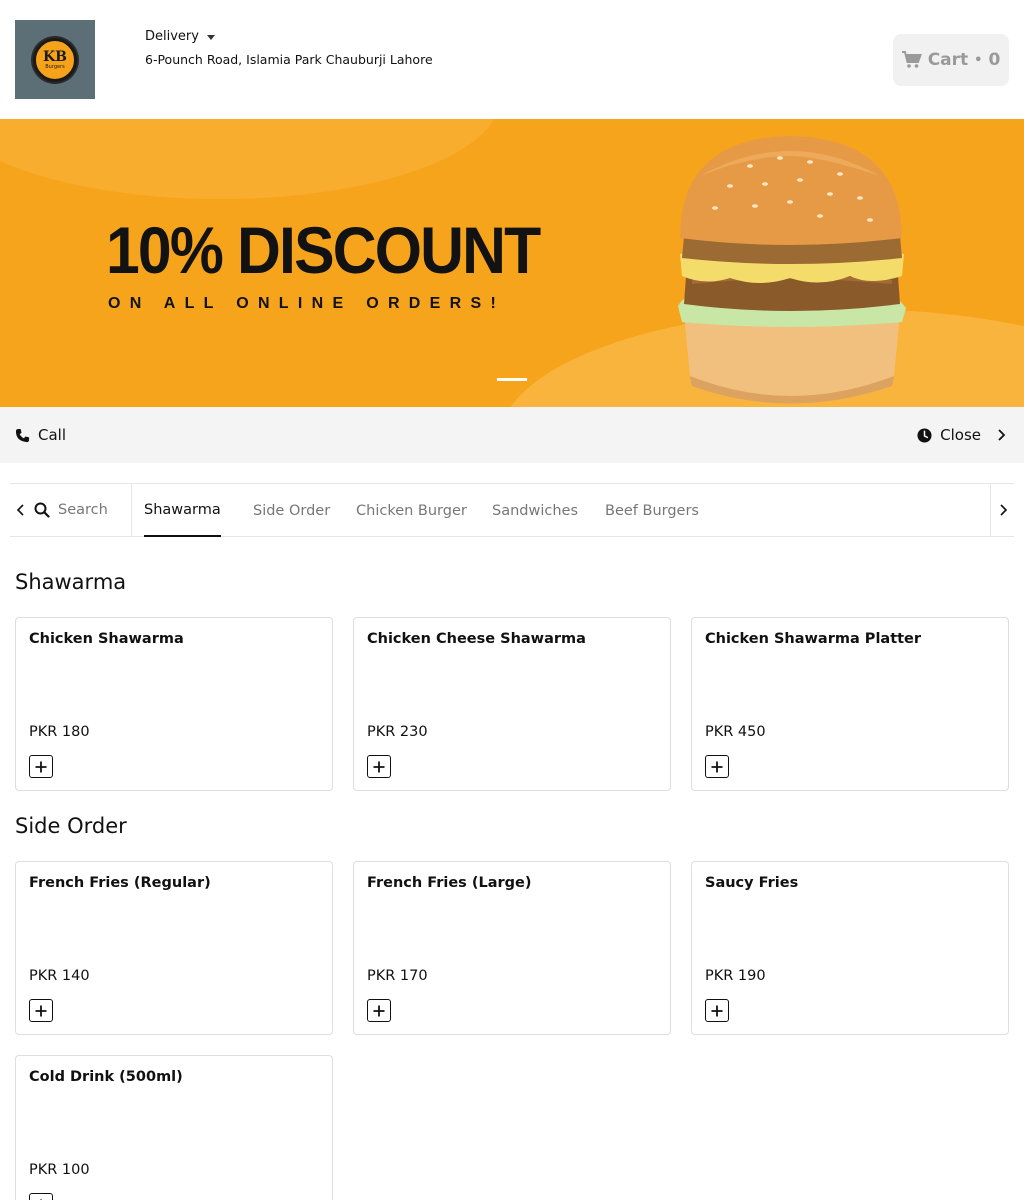 The height and width of the screenshot is (1200, 1024). Describe the element at coordinates (182, 510) in the screenshot. I see `tab-shawarma: Shawarma` at that location.